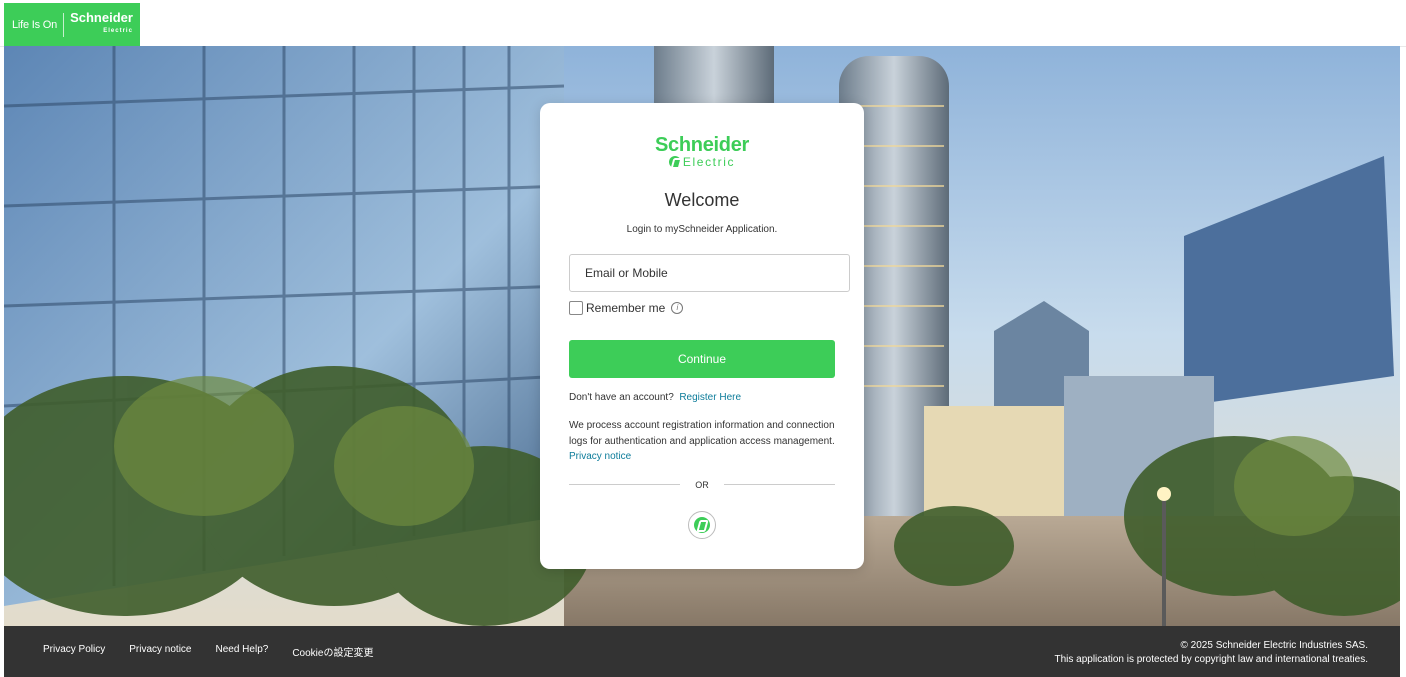  Describe the element at coordinates (74, 651) in the screenshot. I see `footer-link-privacy-policy: Privacy Policy` at that location.